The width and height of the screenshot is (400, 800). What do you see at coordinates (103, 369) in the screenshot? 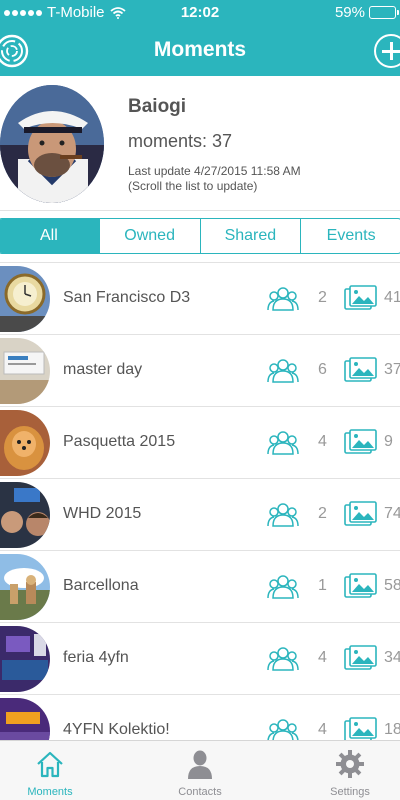
I see `moment-title: master day` at bounding box center [103, 369].